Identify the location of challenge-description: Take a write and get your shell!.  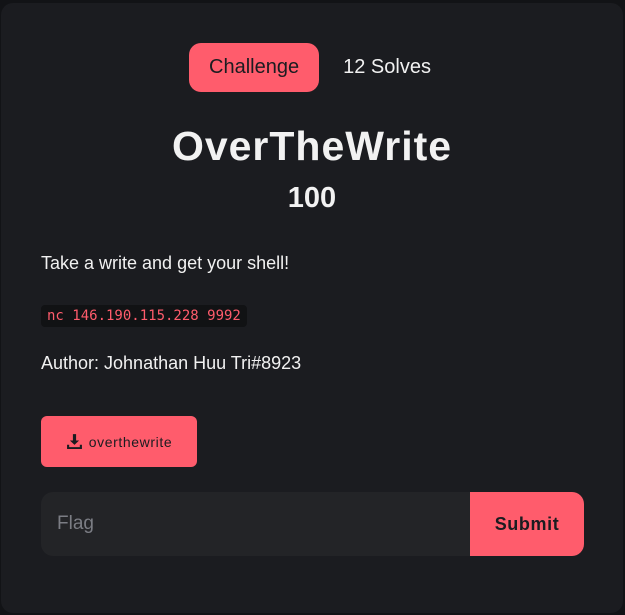
(165, 263).